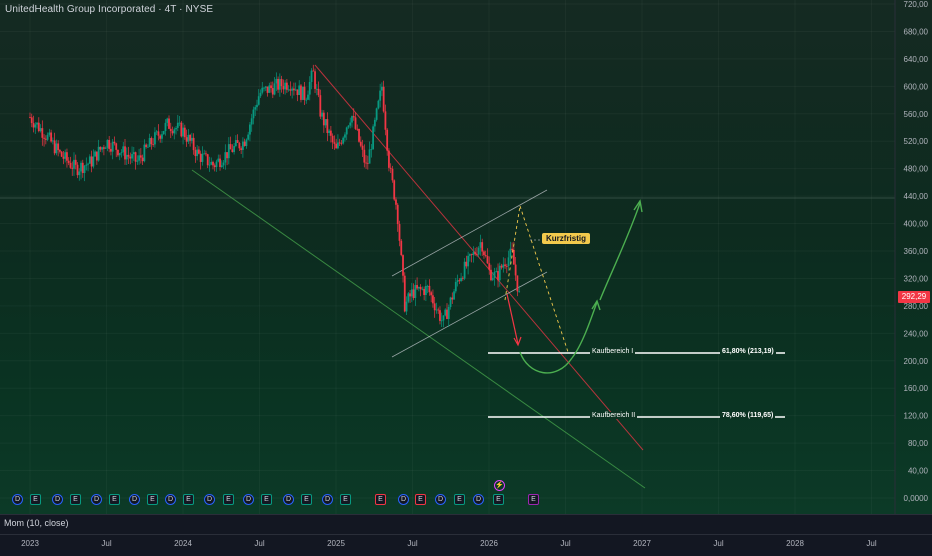 The height and width of the screenshot is (556, 932). What do you see at coordinates (748, 415) in the screenshot?
I see `fib-786-label: 78,60% (119,65)` at bounding box center [748, 415].